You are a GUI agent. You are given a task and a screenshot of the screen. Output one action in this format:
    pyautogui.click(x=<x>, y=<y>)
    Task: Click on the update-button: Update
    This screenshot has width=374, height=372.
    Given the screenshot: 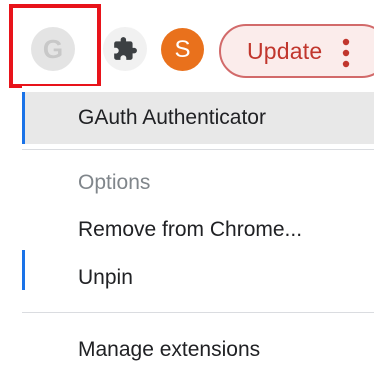 What is the action you would take?
    pyautogui.click(x=296, y=51)
    